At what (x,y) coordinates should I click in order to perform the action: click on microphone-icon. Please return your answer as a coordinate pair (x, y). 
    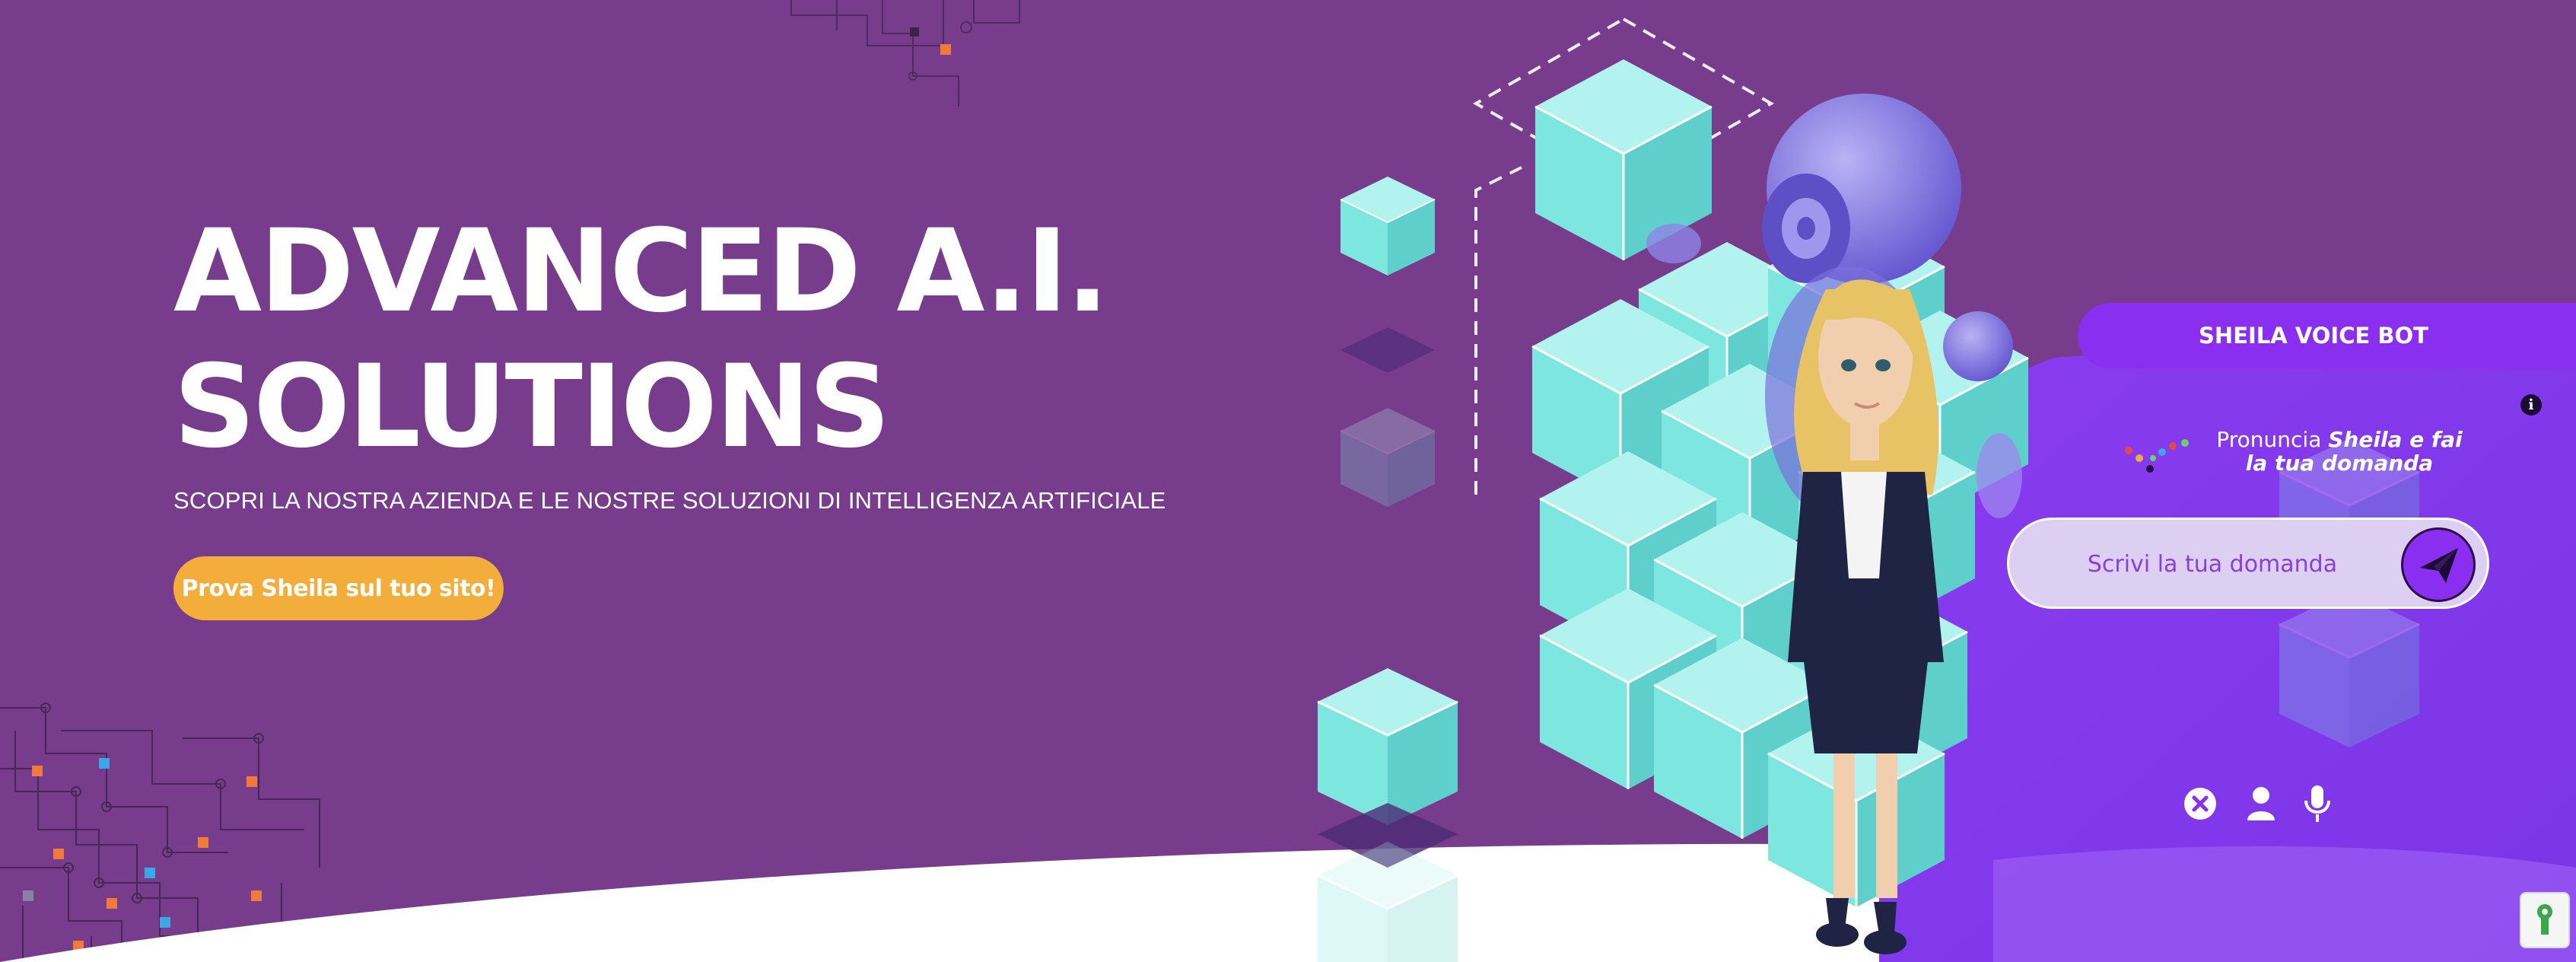
    Looking at the image, I should click on (2317, 803).